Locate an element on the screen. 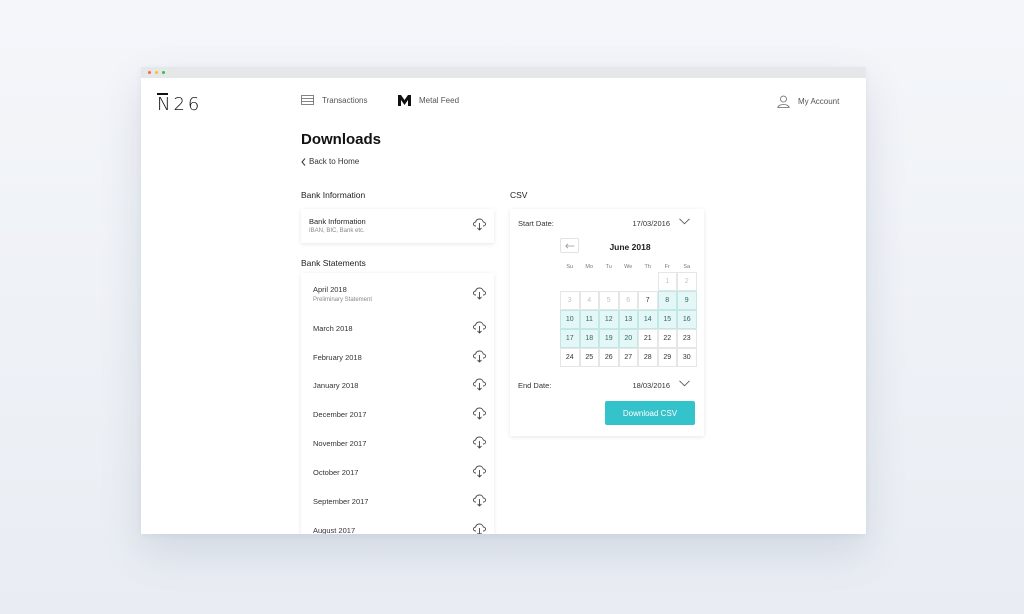 The height and width of the screenshot is (614, 1024). chevron-left-icon is located at coordinates (303, 161).